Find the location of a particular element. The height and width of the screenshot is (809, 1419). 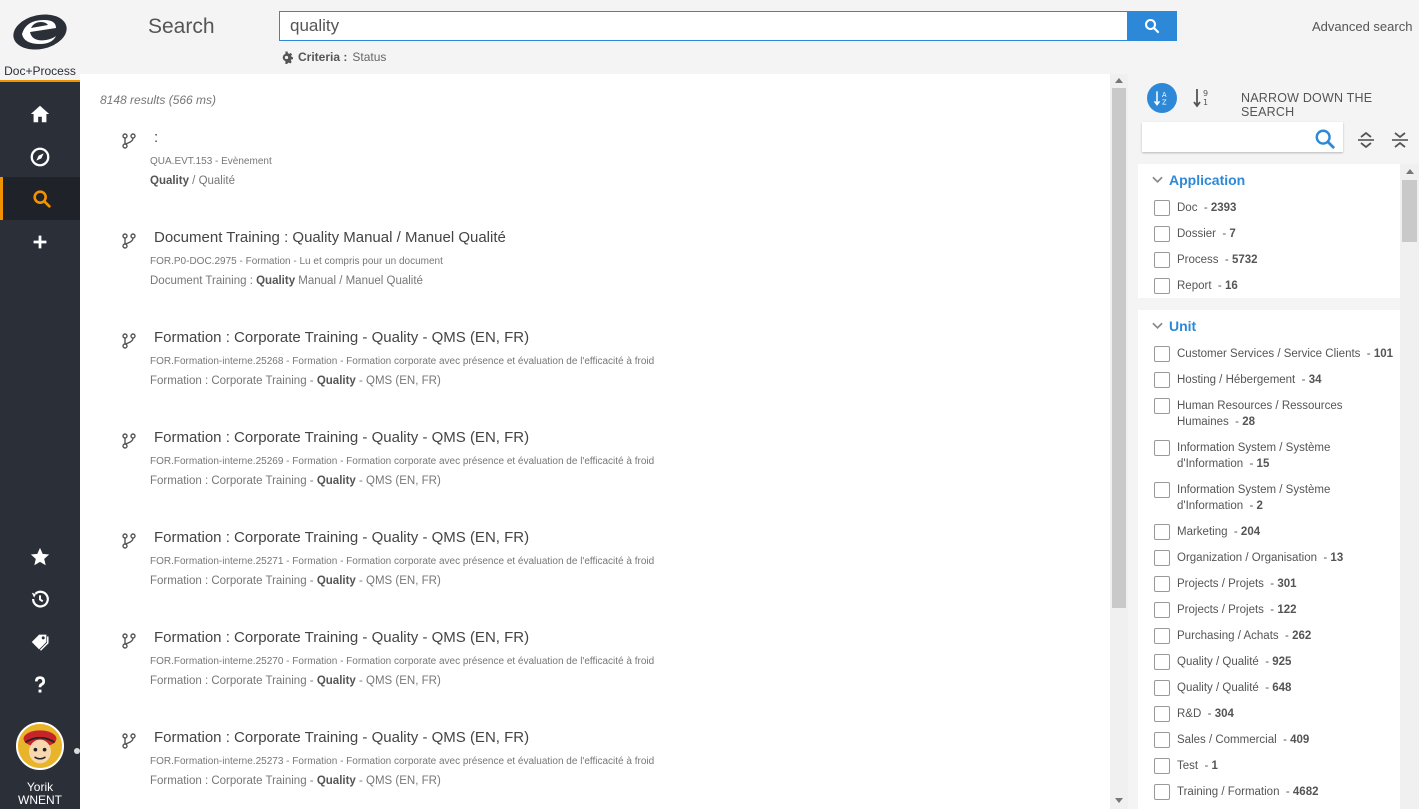

user-name: Yorik WNENT is located at coordinates (40, 794).